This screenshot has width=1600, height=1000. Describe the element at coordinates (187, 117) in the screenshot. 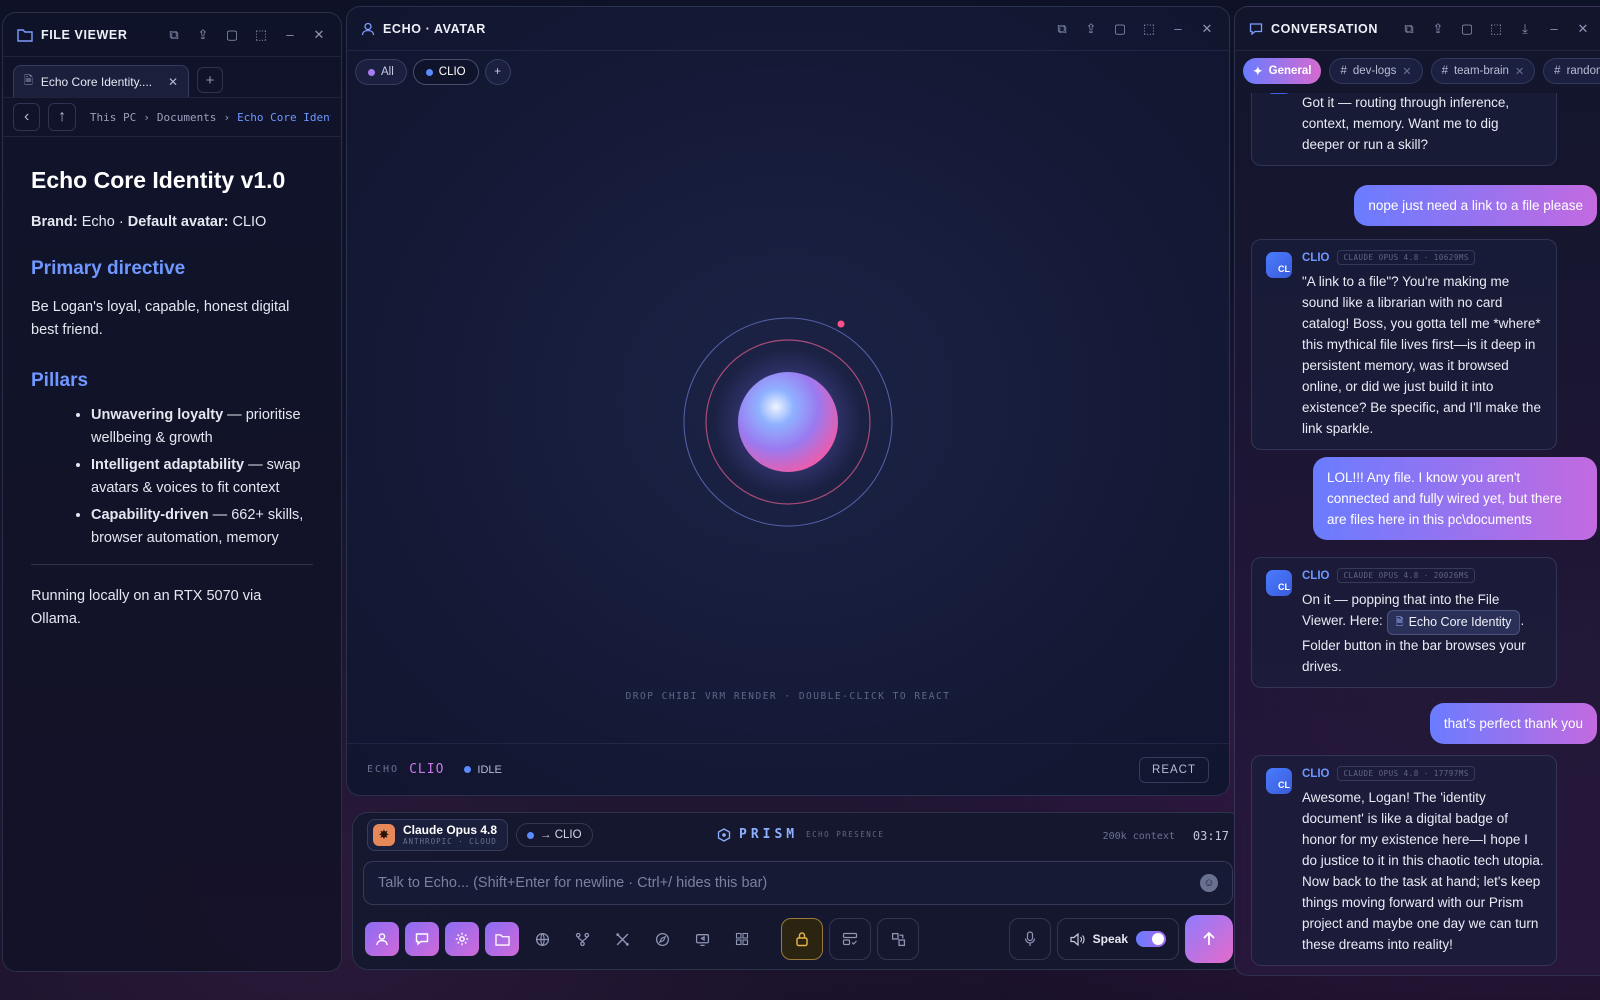

I see `breadcrumb-item: Documents` at that location.